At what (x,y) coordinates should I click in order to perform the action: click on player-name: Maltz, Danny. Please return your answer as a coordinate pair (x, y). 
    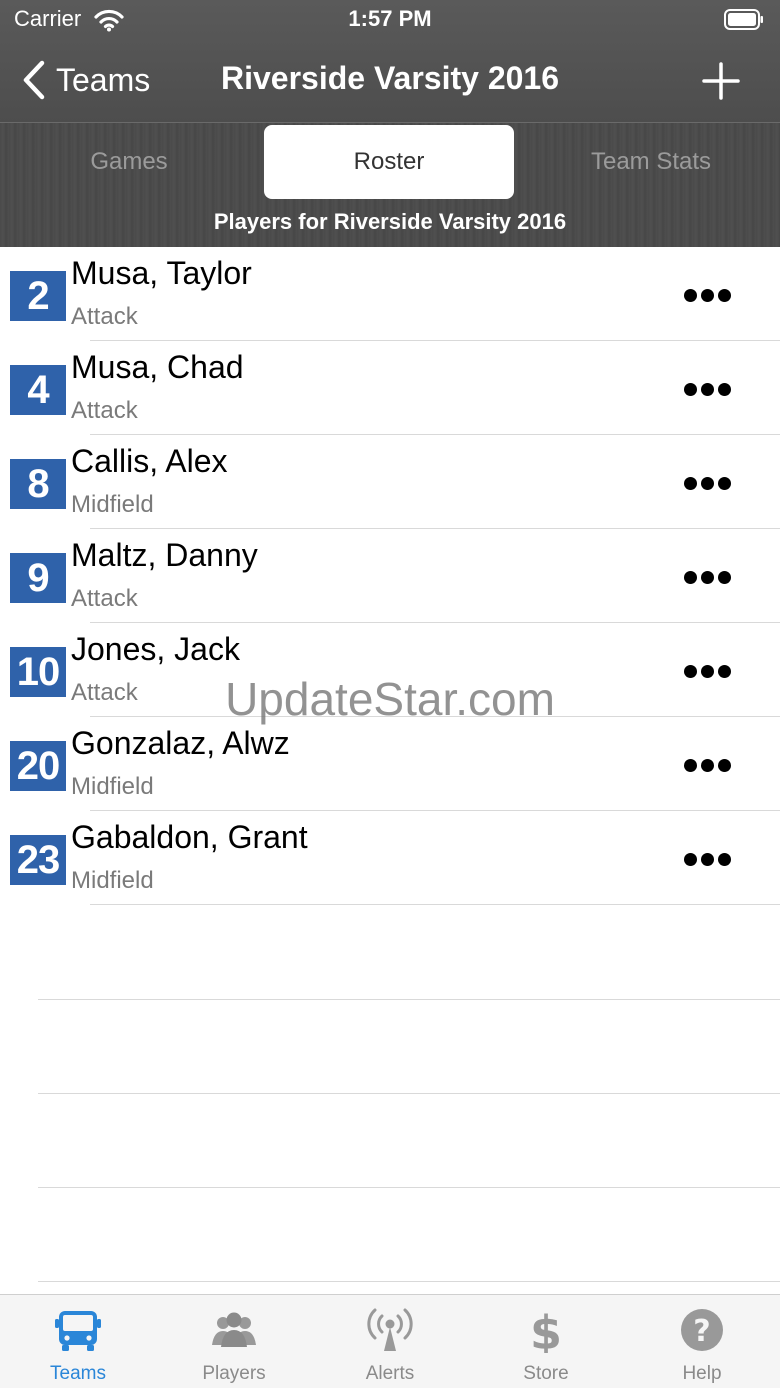
    Looking at the image, I should click on (164, 555).